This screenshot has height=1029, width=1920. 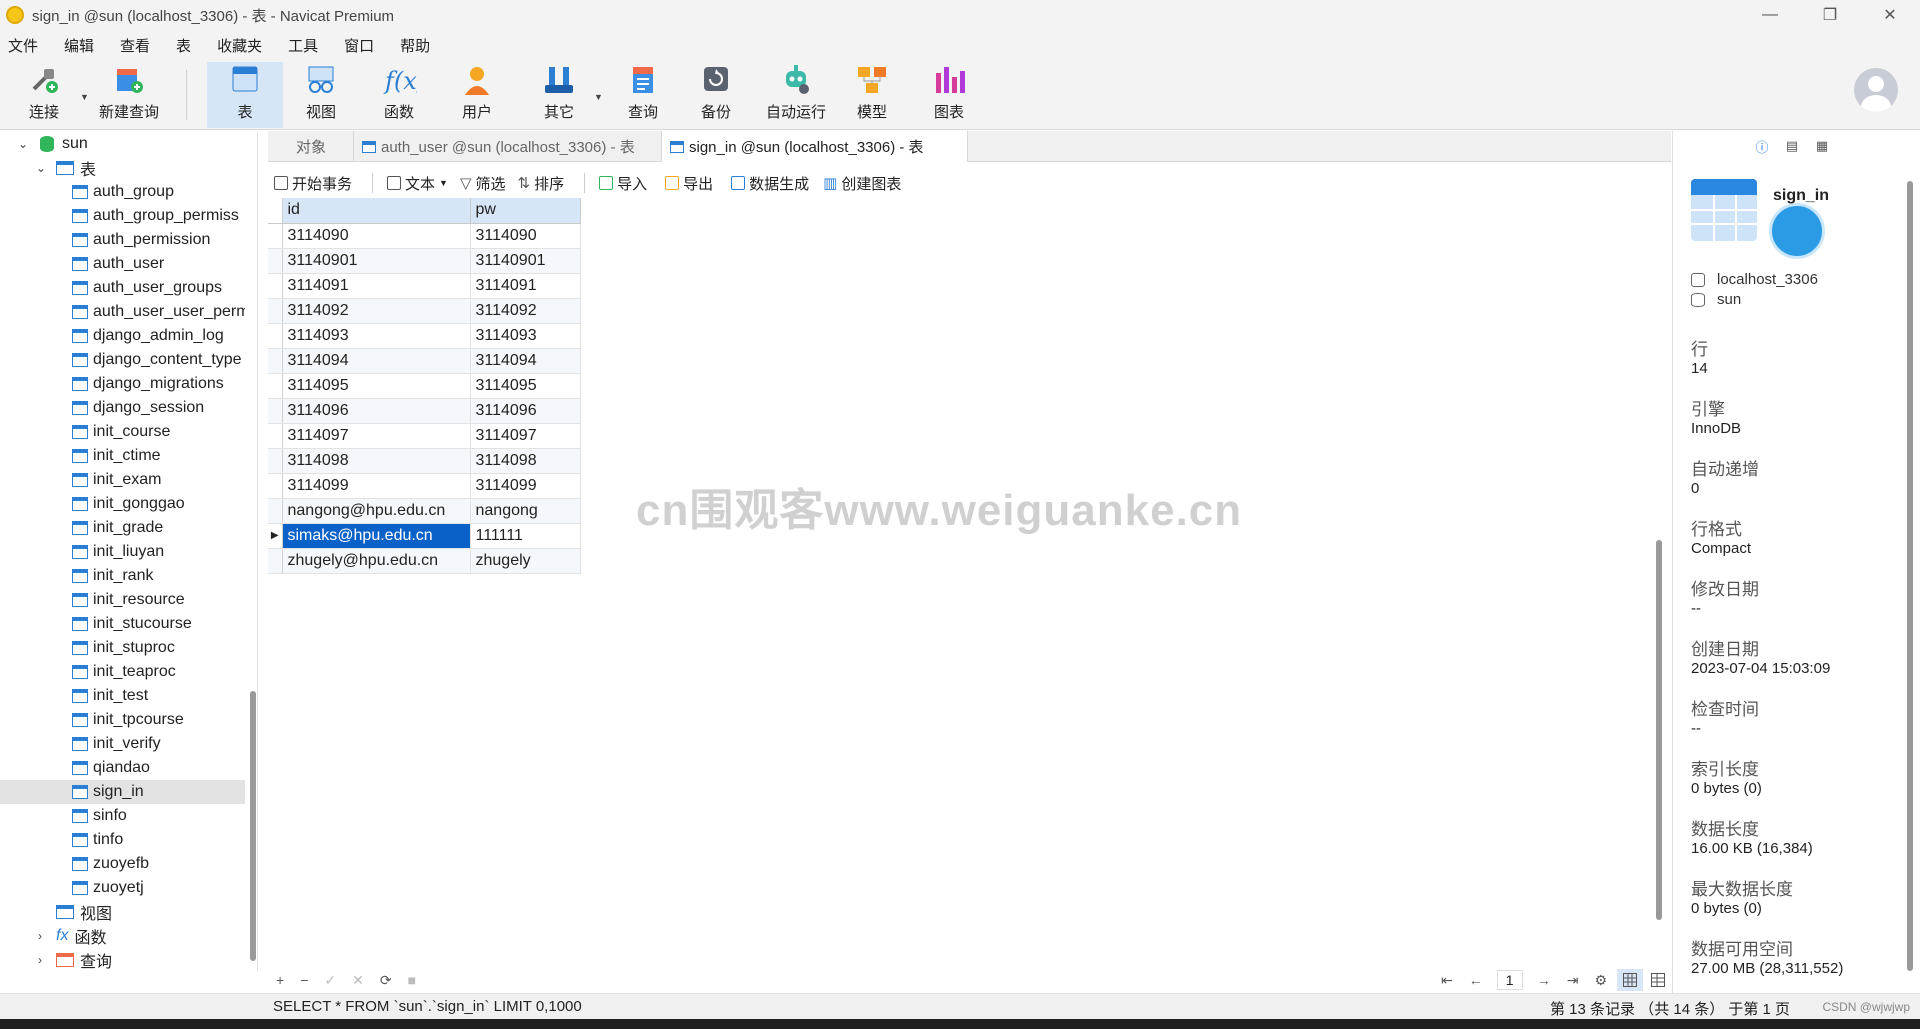 I want to click on table-row: 3114095 3114095, so click(x=424, y=386).